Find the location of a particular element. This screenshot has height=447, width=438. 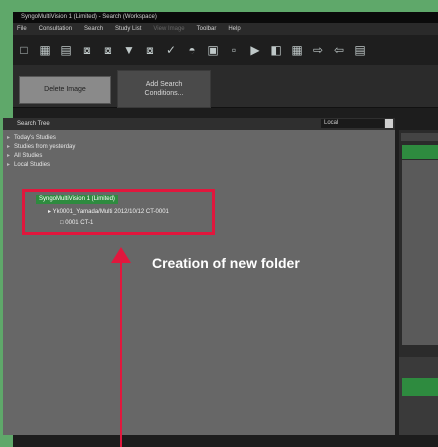

add-search-label-line1: Add Search is located at coordinates (164, 84).